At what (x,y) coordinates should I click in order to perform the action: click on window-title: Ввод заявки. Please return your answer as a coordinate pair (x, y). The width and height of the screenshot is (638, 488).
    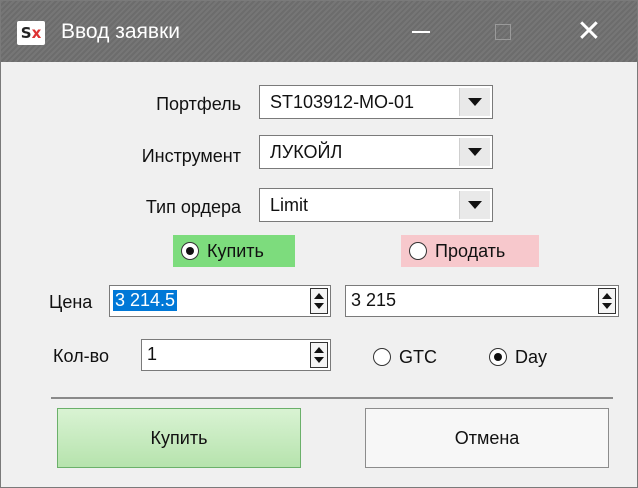
    Looking at the image, I should click on (120, 31).